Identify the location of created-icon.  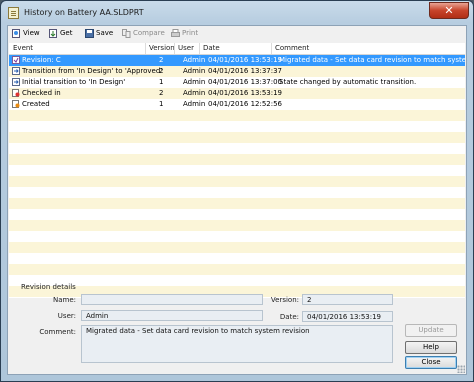
(16, 104).